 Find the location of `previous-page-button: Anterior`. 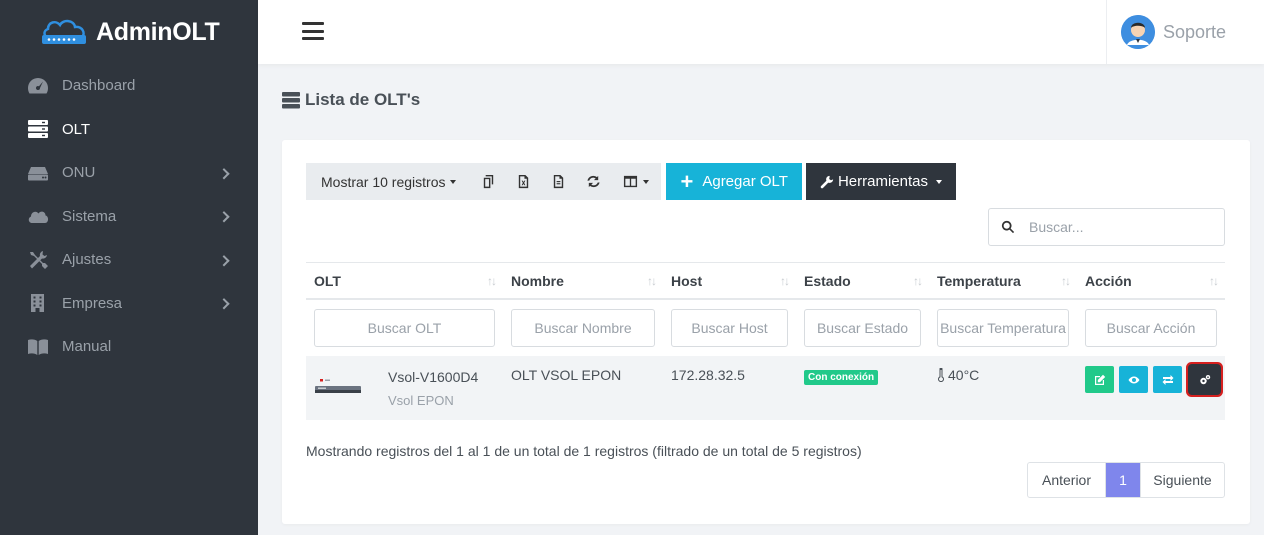

previous-page-button: Anterior is located at coordinates (1067, 480).